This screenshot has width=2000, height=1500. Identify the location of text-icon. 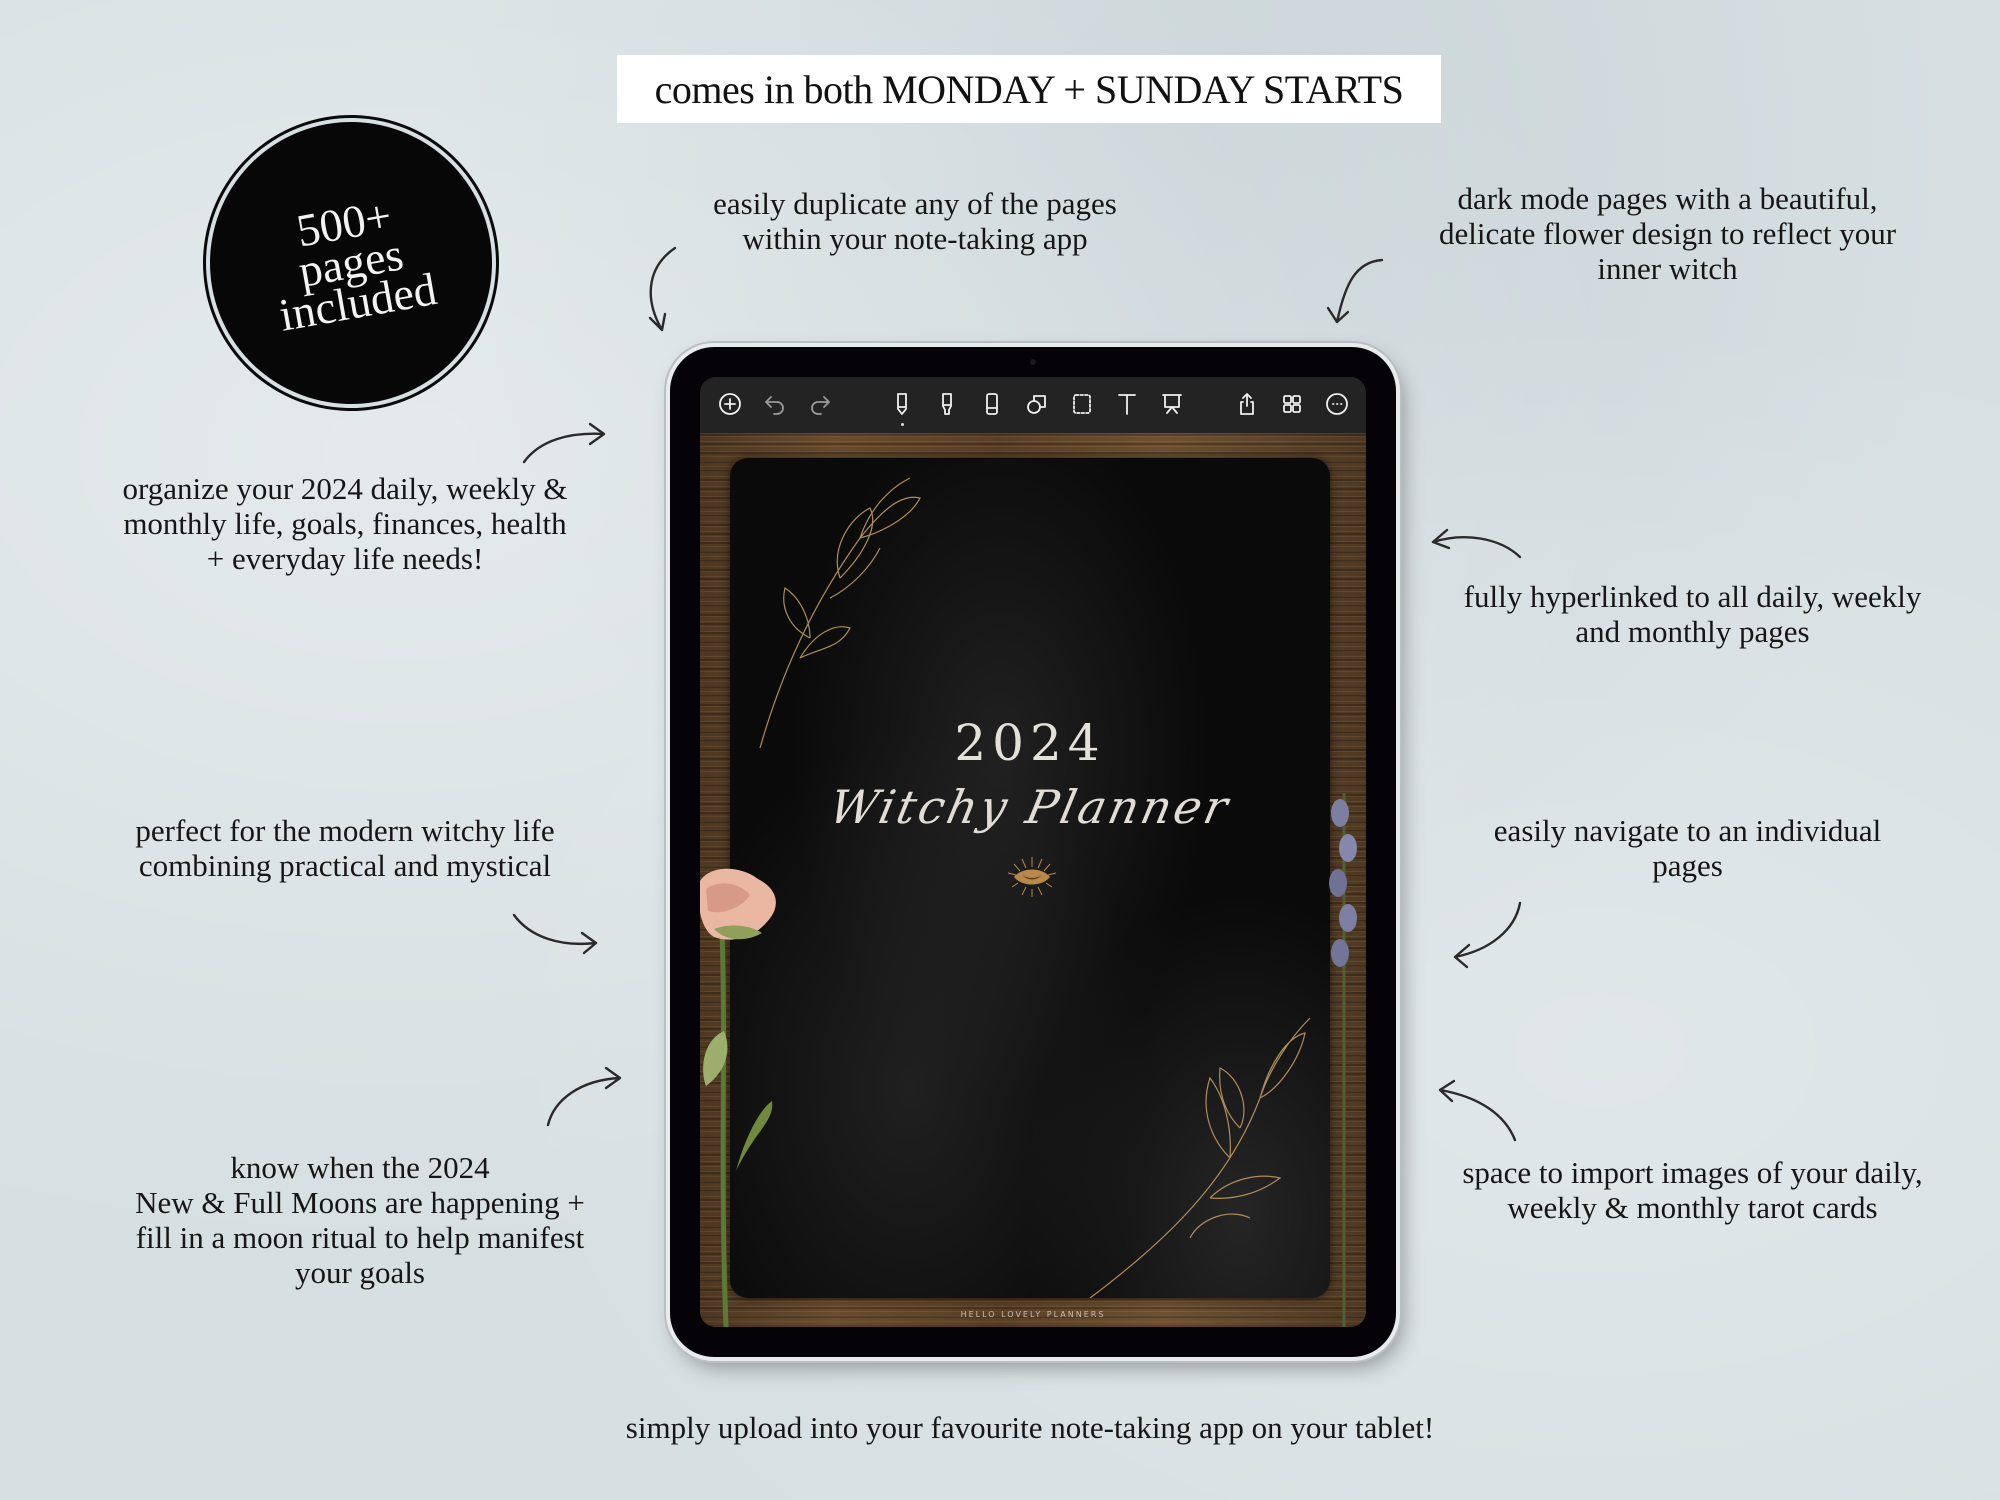
(1127, 404).